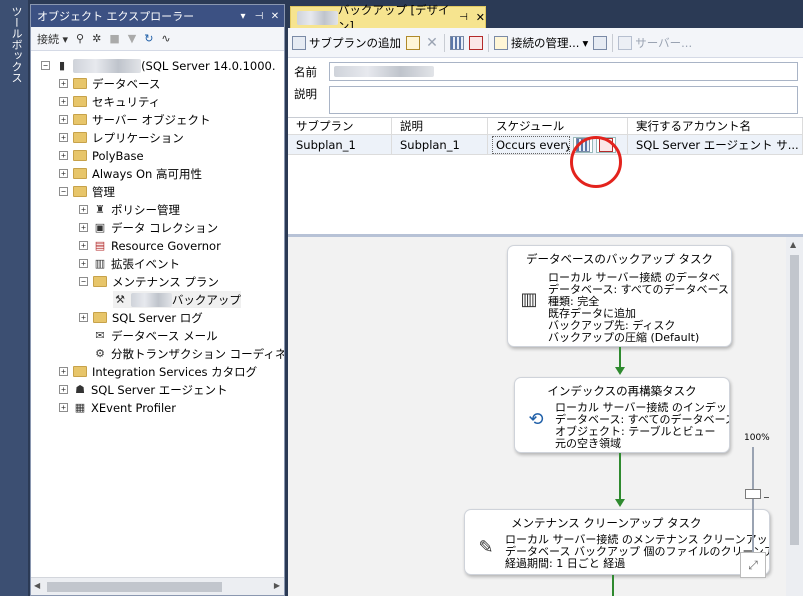 The height and width of the screenshot is (596, 803). What do you see at coordinates (114, 38) in the screenshot?
I see `stop-icon: ■` at bounding box center [114, 38].